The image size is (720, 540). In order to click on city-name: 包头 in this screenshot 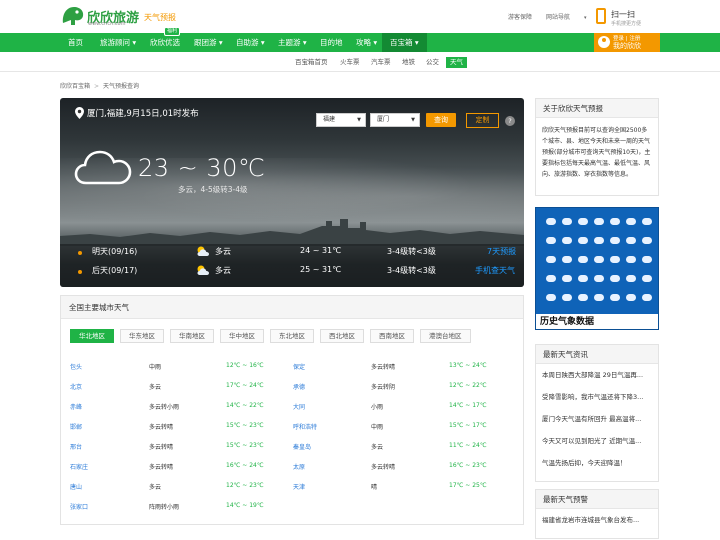, I will do `click(76, 366)`.